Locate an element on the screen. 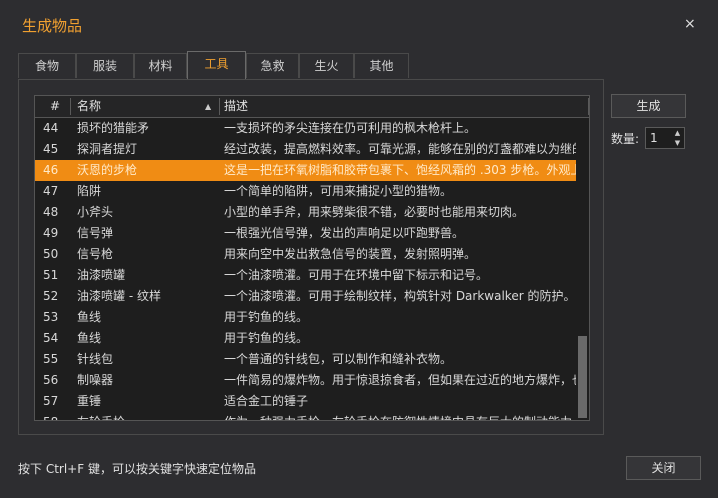 This screenshot has width=718, height=498. close-icon: × is located at coordinates (690, 24).